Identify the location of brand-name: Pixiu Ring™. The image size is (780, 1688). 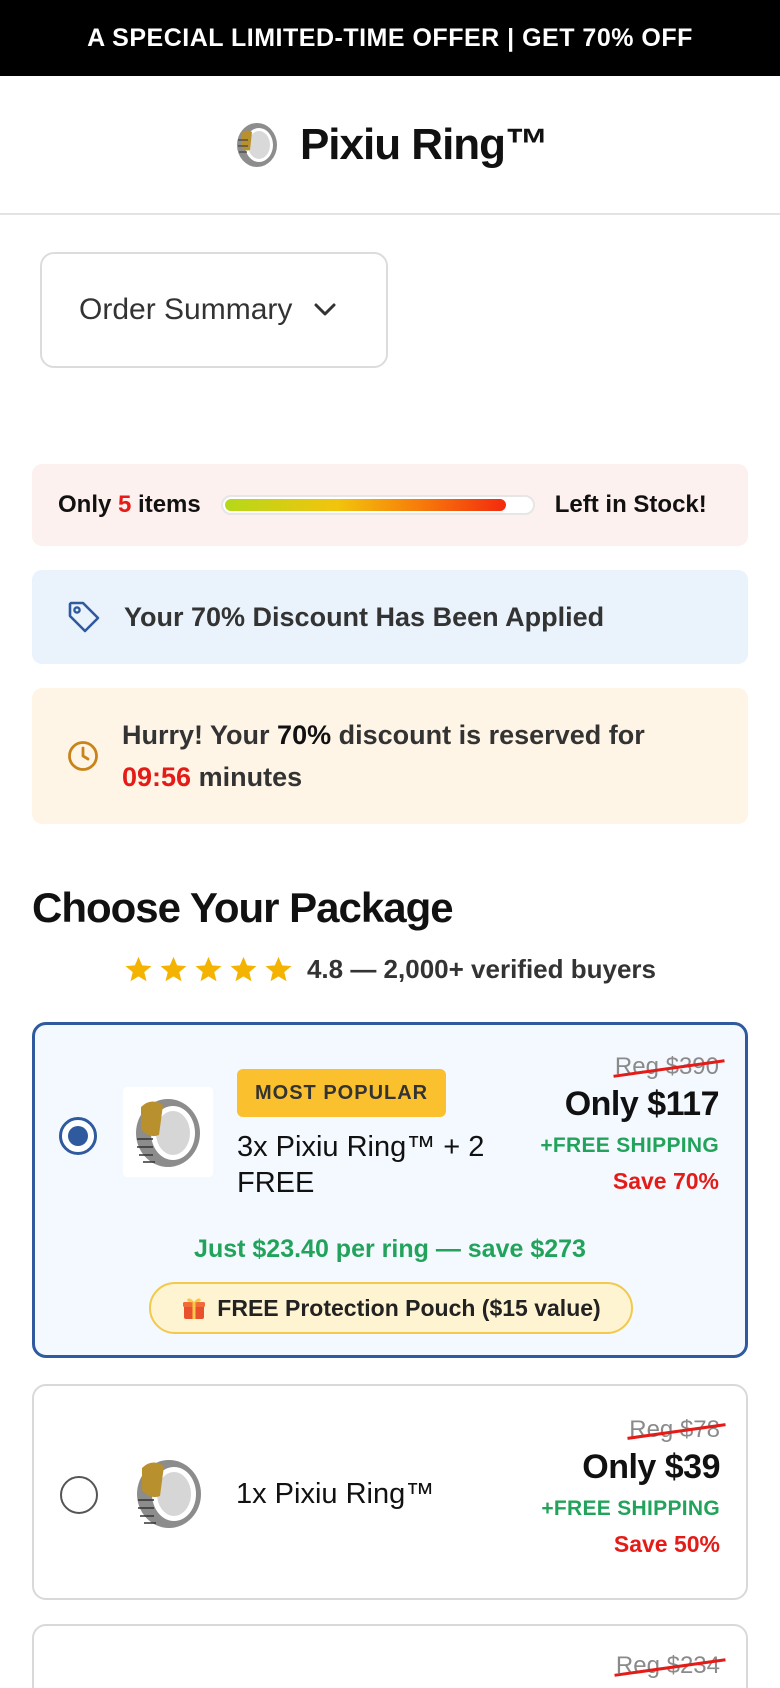
(424, 145).